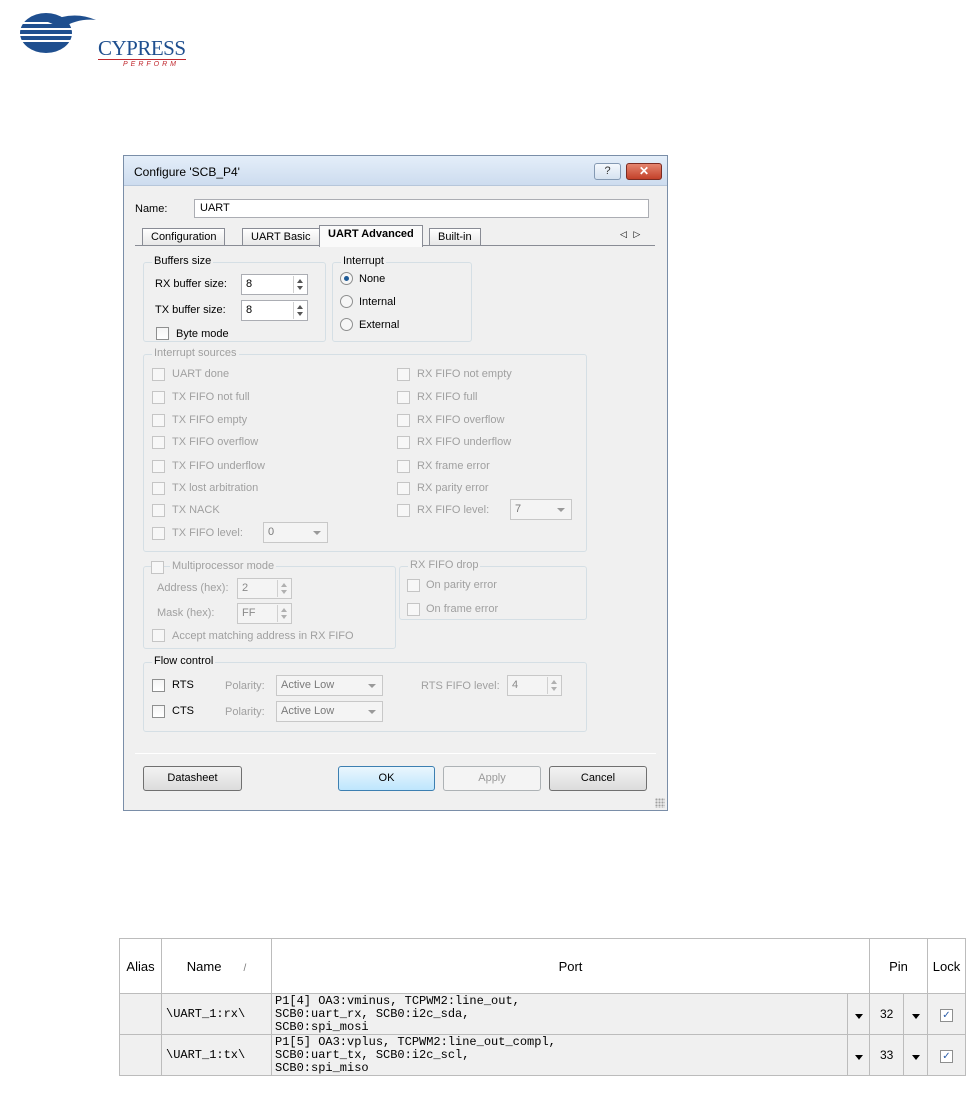 Image resolution: width=969 pixels, height=1094 pixels. What do you see at coordinates (158, 533) in the screenshot?
I see `tx-fifo-level-checkbox` at bounding box center [158, 533].